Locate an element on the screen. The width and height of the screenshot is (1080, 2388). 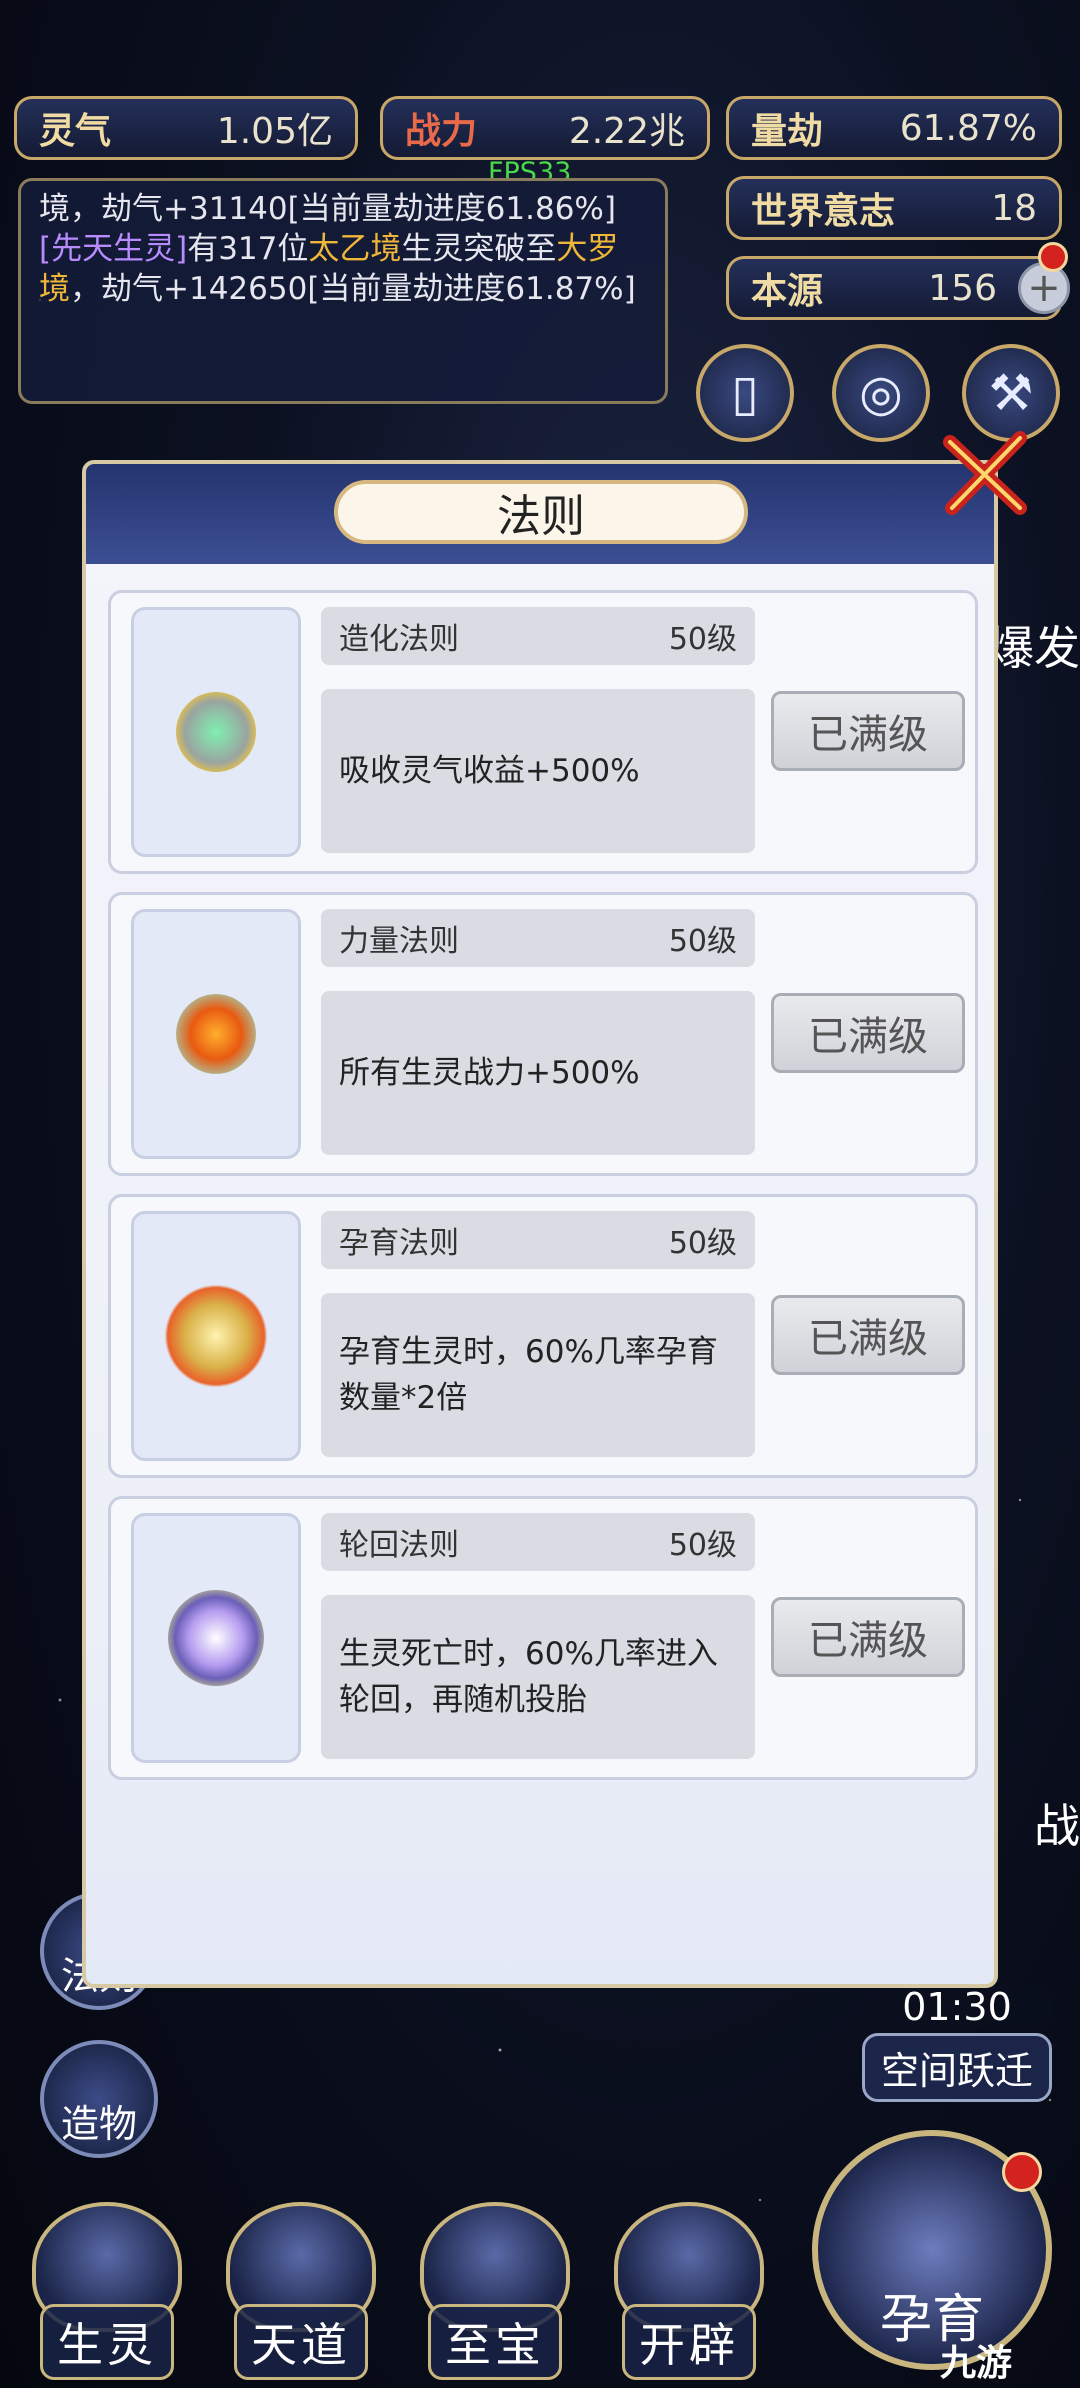
baofa-label: 爆发 is located at coordinates (1034, 645).